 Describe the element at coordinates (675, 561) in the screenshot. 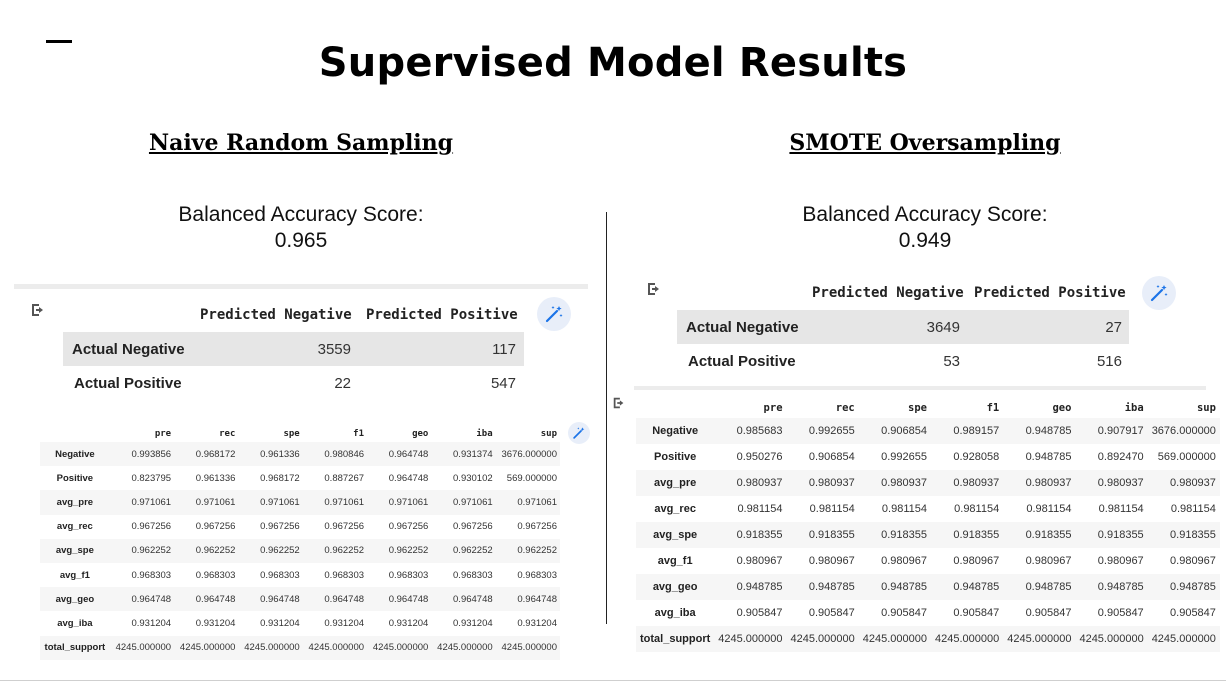

I see `report-row-label: avg_f1` at that location.